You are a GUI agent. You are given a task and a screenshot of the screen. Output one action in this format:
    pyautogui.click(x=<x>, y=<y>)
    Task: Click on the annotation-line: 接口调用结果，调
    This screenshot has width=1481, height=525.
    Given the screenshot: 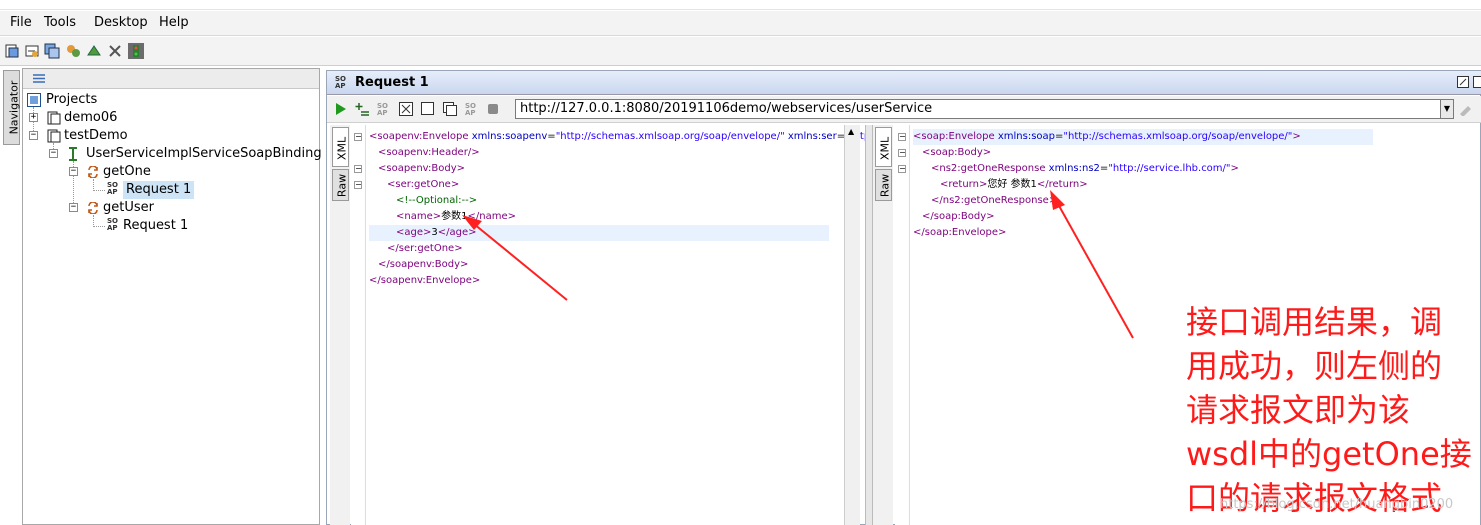 What is the action you would take?
    pyautogui.click(x=1314, y=322)
    